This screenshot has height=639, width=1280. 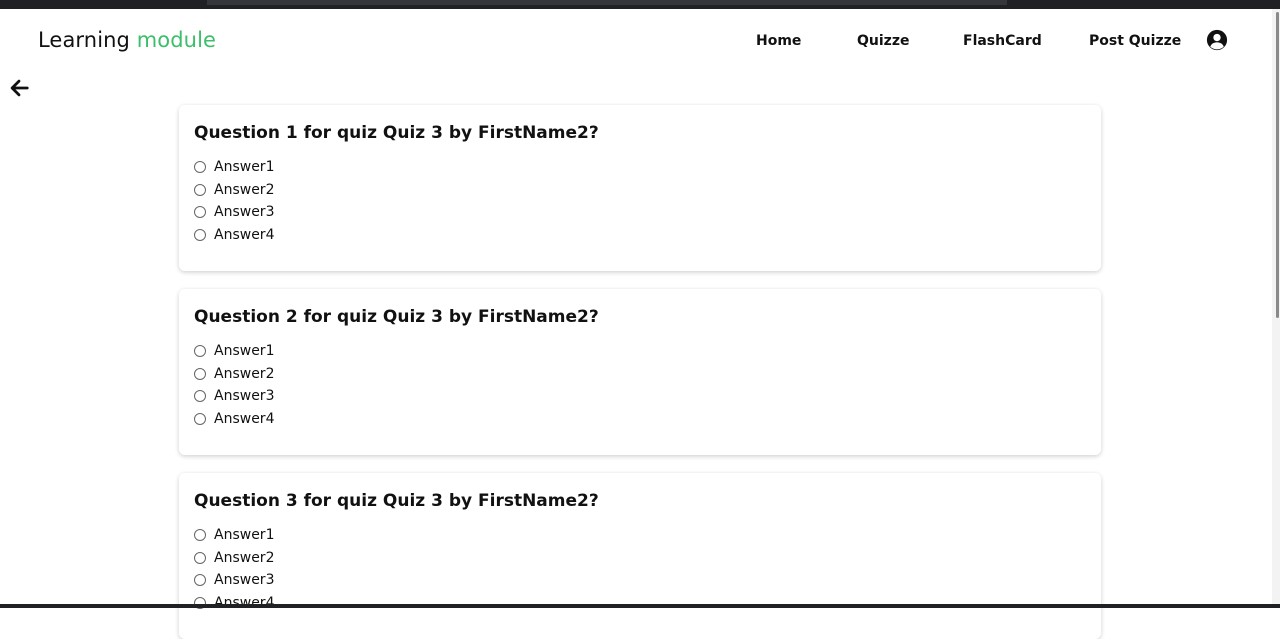 What do you see at coordinates (176, 40) in the screenshot?
I see `brand-text-module: module` at bounding box center [176, 40].